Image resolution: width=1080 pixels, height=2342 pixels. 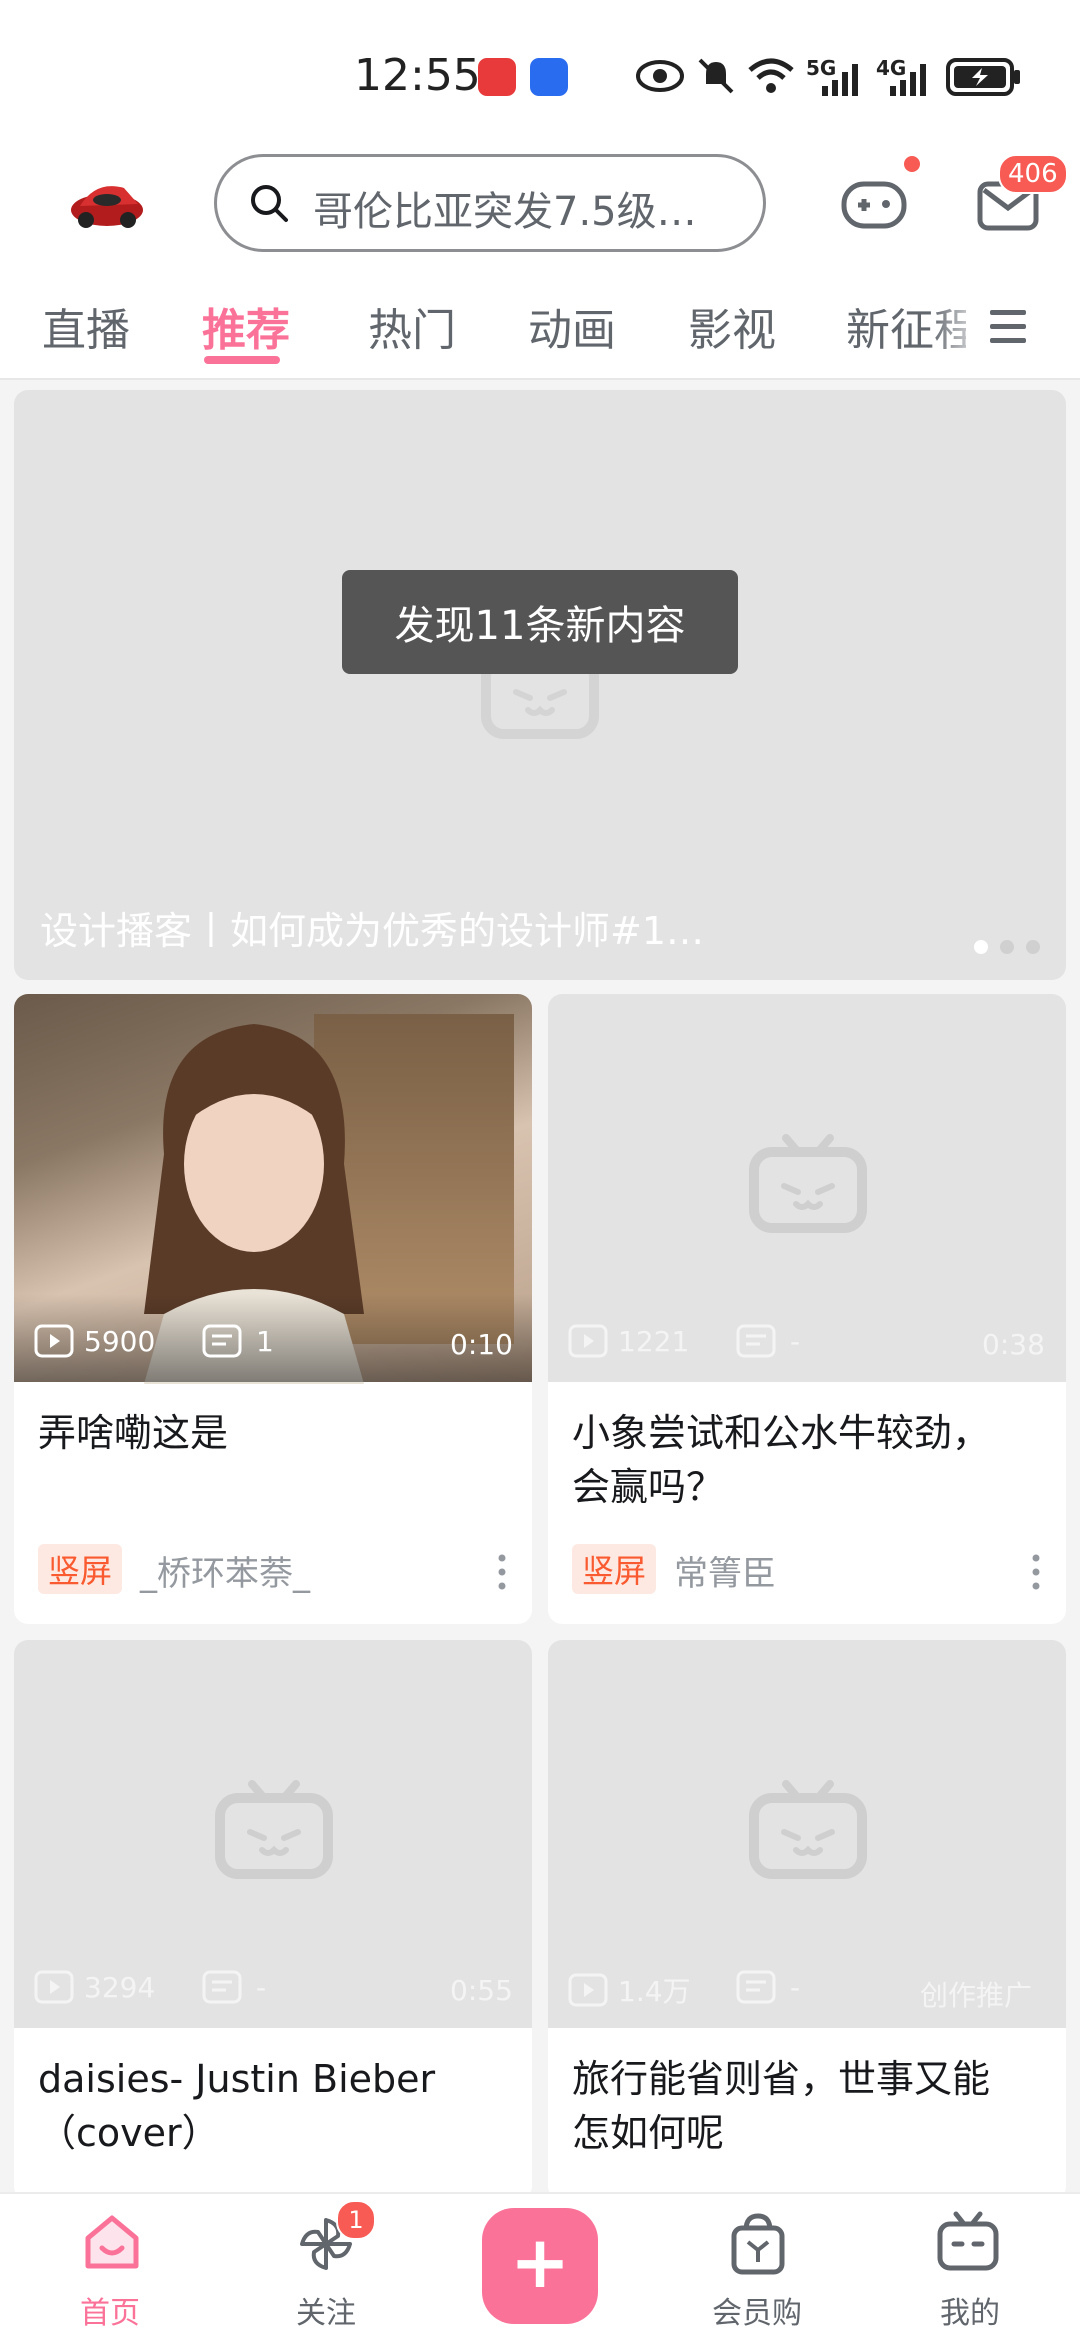 I want to click on avatar, so click(x=107, y=202).